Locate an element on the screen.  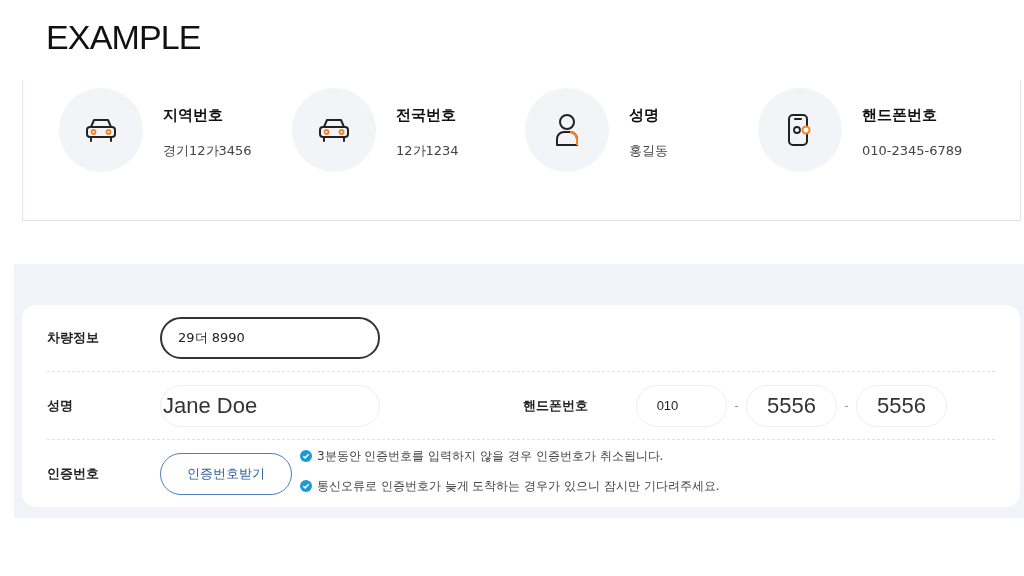
summary-label: 지역번호 is located at coordinates (193, 115).